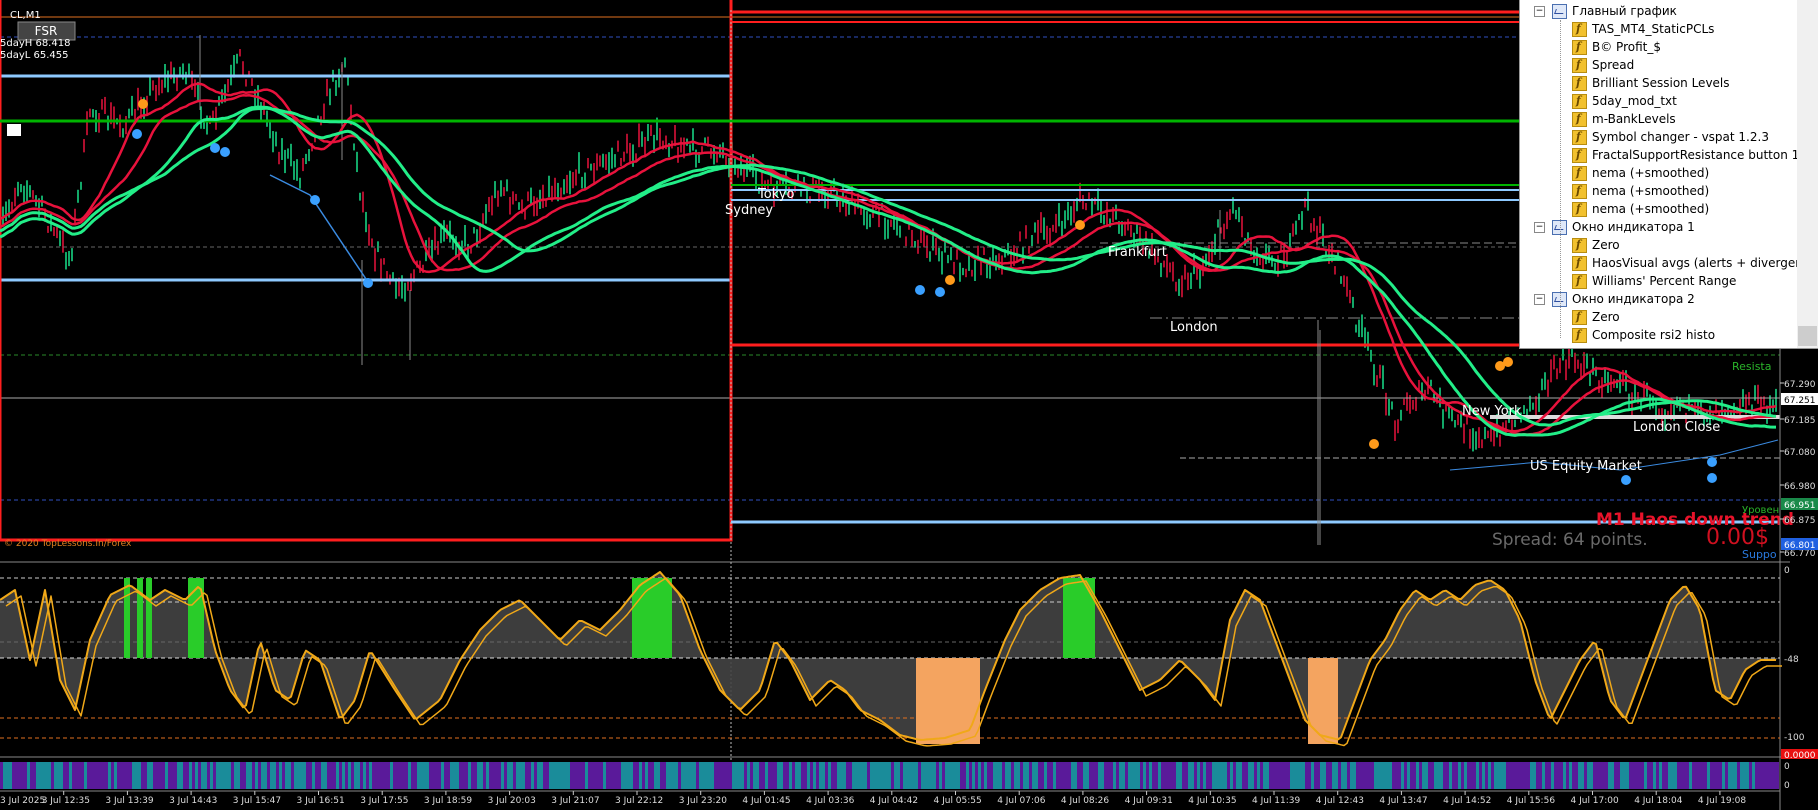 This screenshot has width=1818, height=810. I want to click on tree-indicator-label: m-BankLevels, so click(1634, 119).